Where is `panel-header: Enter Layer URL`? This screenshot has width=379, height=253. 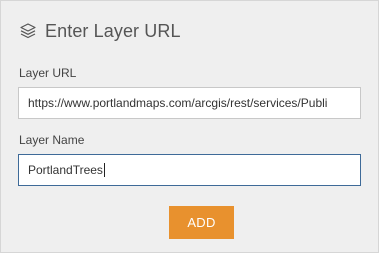
panel-header: Enter Layer URL is located at coordinates (100, 31).